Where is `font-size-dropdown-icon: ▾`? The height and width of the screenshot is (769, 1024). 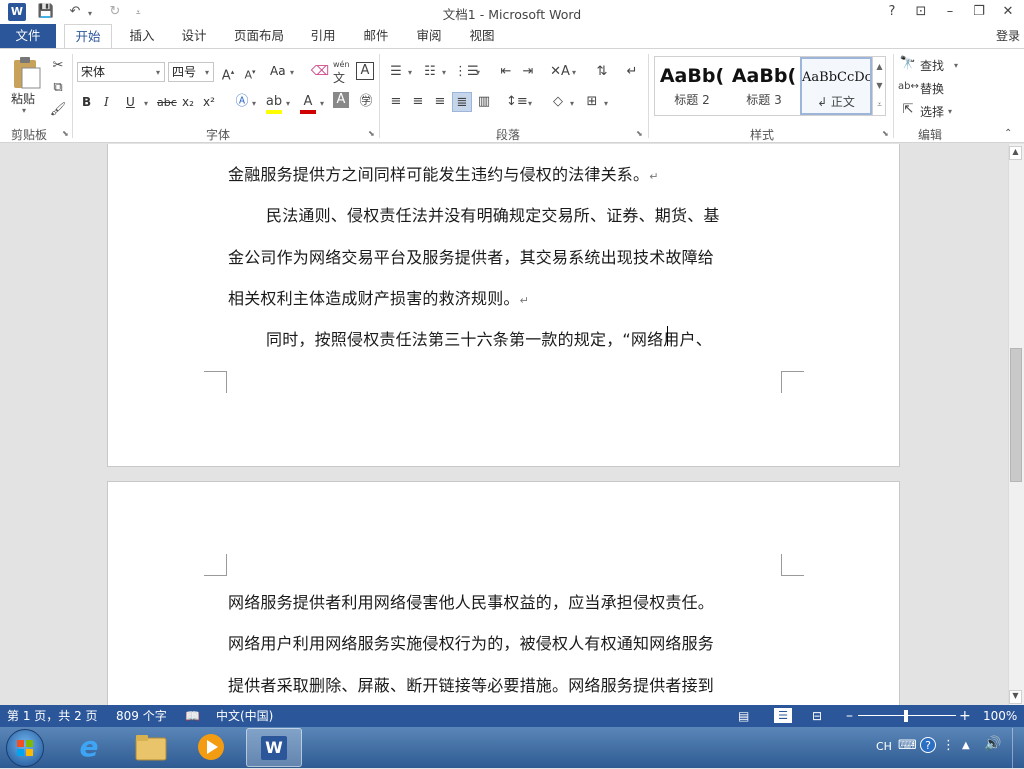
font-size-dropdown-icon: ▾ is located at coordinates (207, 72).